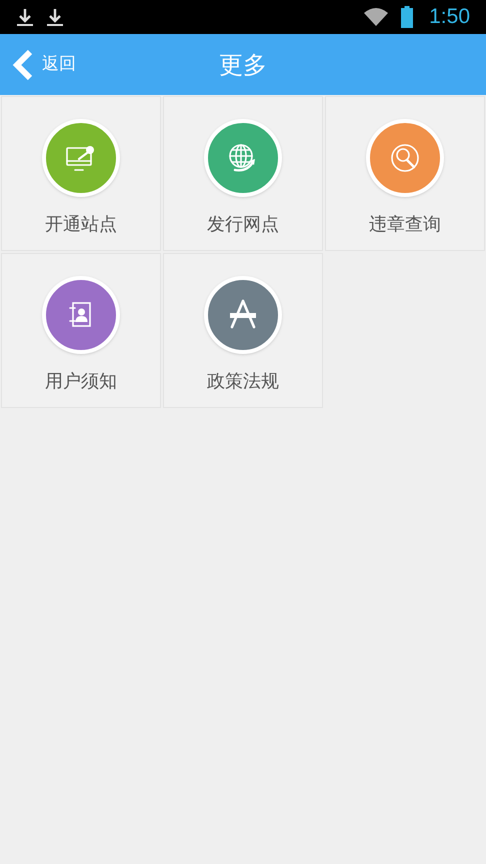 The width and height of the screenshot is (486, 864). Describe the element at coordinates (81, 173) in the screenshot. I see `menu-tile: 开通站点` at that location.